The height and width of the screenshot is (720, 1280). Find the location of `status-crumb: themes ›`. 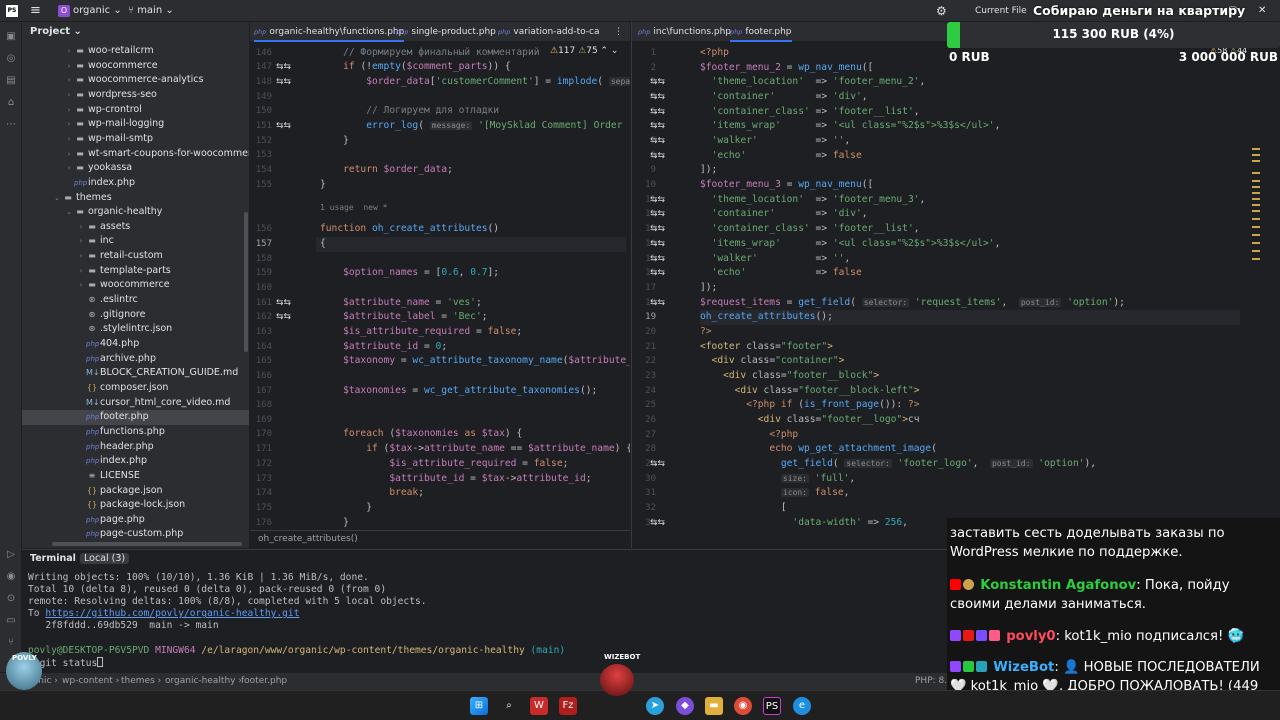

status-crumb: themes › is located at coordinates (141, 681).